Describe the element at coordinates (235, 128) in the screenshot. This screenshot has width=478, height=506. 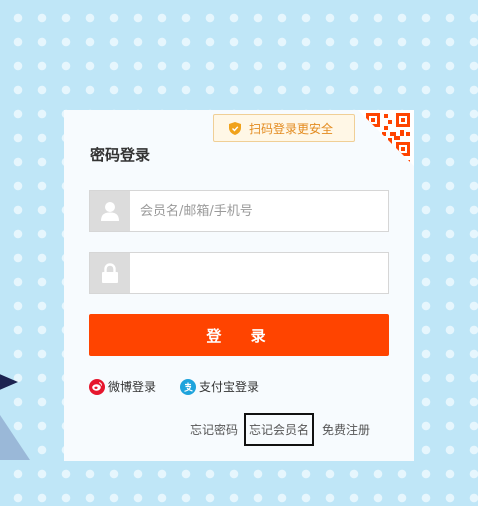
I see `shield-icon` at that location.